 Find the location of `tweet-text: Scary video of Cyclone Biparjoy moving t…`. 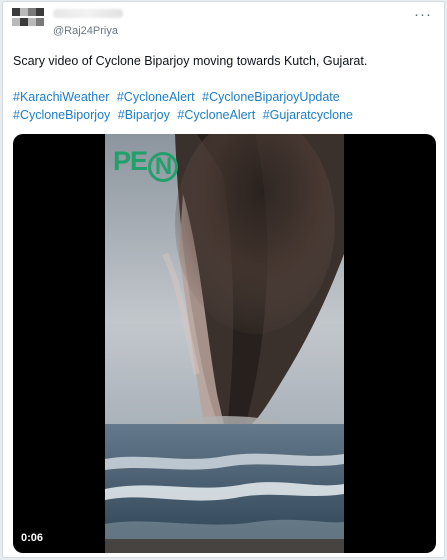

tweet-text: Scary video of Cyclone Biparjoy moving t… is located at coordinates (190, 61).